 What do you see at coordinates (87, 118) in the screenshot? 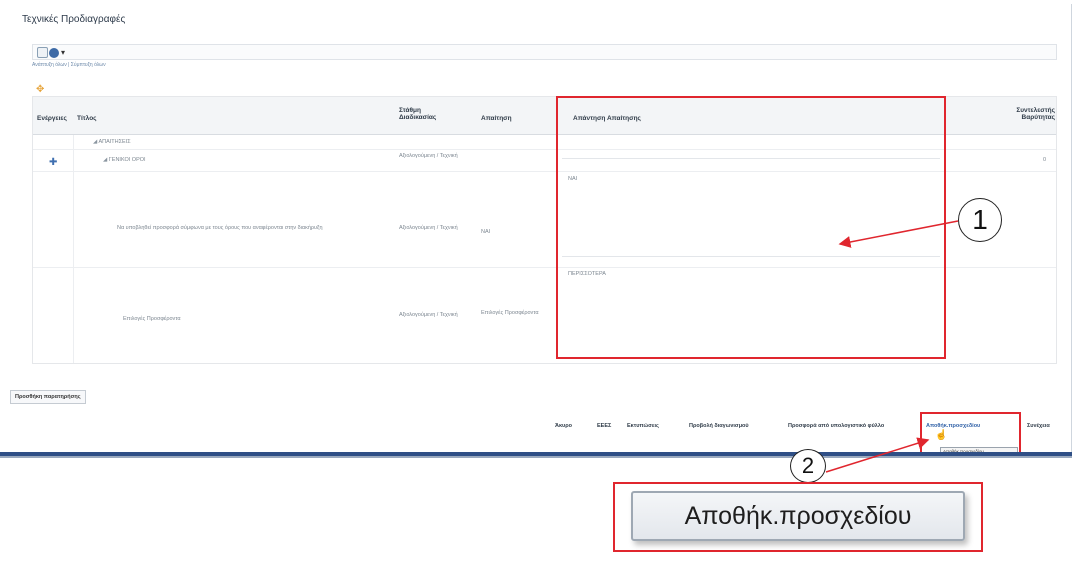
I see `header-title: Τίτλος` at bounding box center [87, 118].